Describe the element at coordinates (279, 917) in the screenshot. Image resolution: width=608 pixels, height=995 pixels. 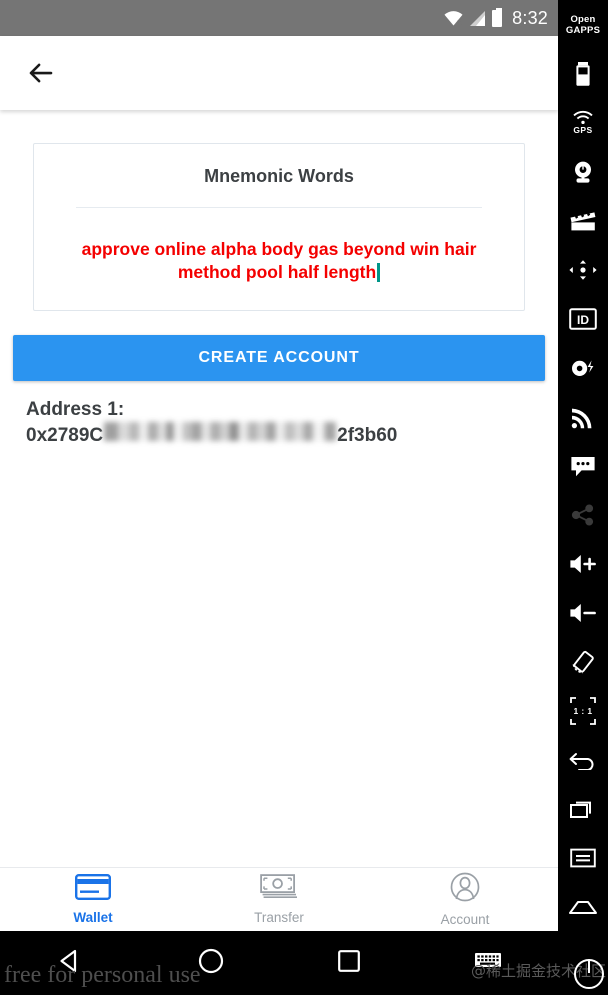
I see `bottom-nav-label-transfer: Transfer` at that location.